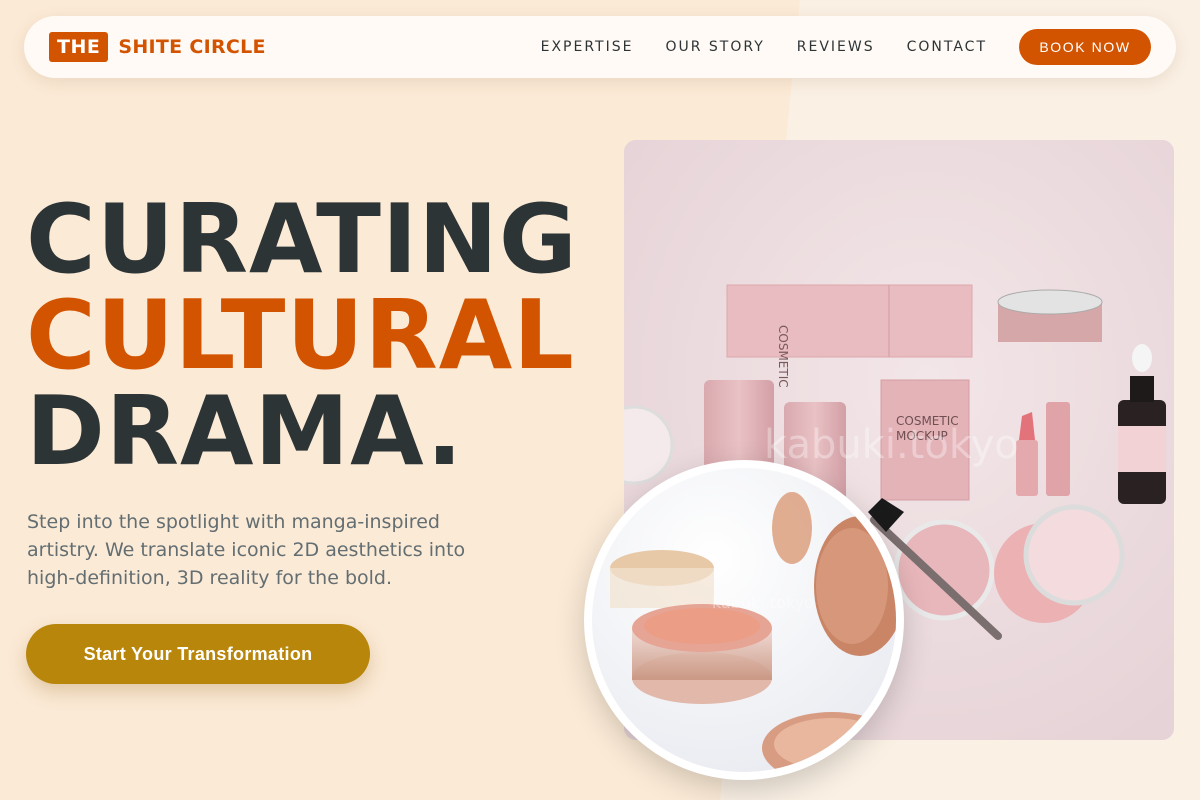  What do you see at coordinates (836, 47) in the screenshot?
I see `nav-link-reviews: REVIEWS` at bounding box center [836, 47].